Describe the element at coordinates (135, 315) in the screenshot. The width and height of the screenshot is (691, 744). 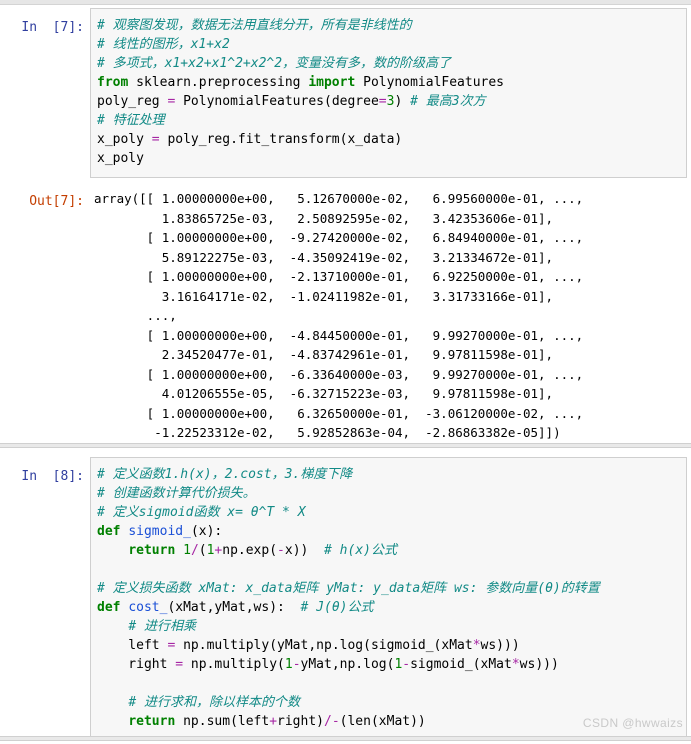
I see `output-line: ...,` at that location.